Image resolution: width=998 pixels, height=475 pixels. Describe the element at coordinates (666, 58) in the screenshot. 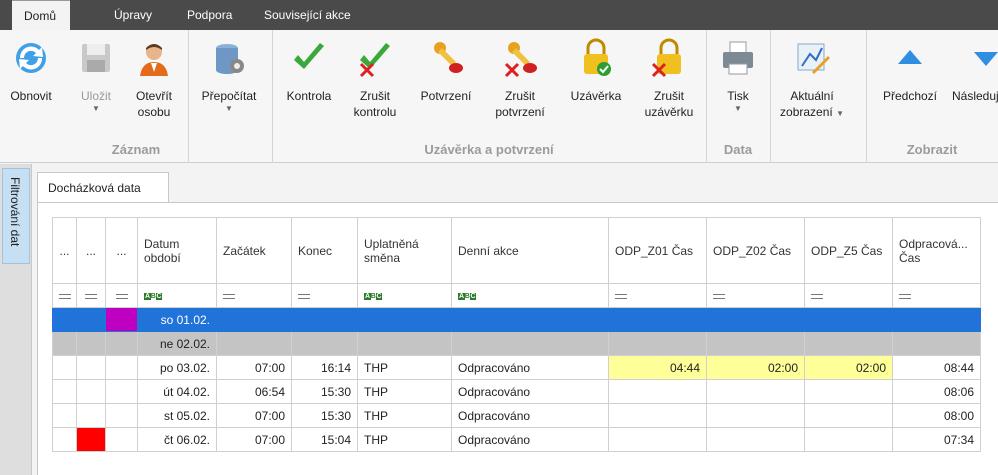

I see `lock-cancel-icon` at that location.